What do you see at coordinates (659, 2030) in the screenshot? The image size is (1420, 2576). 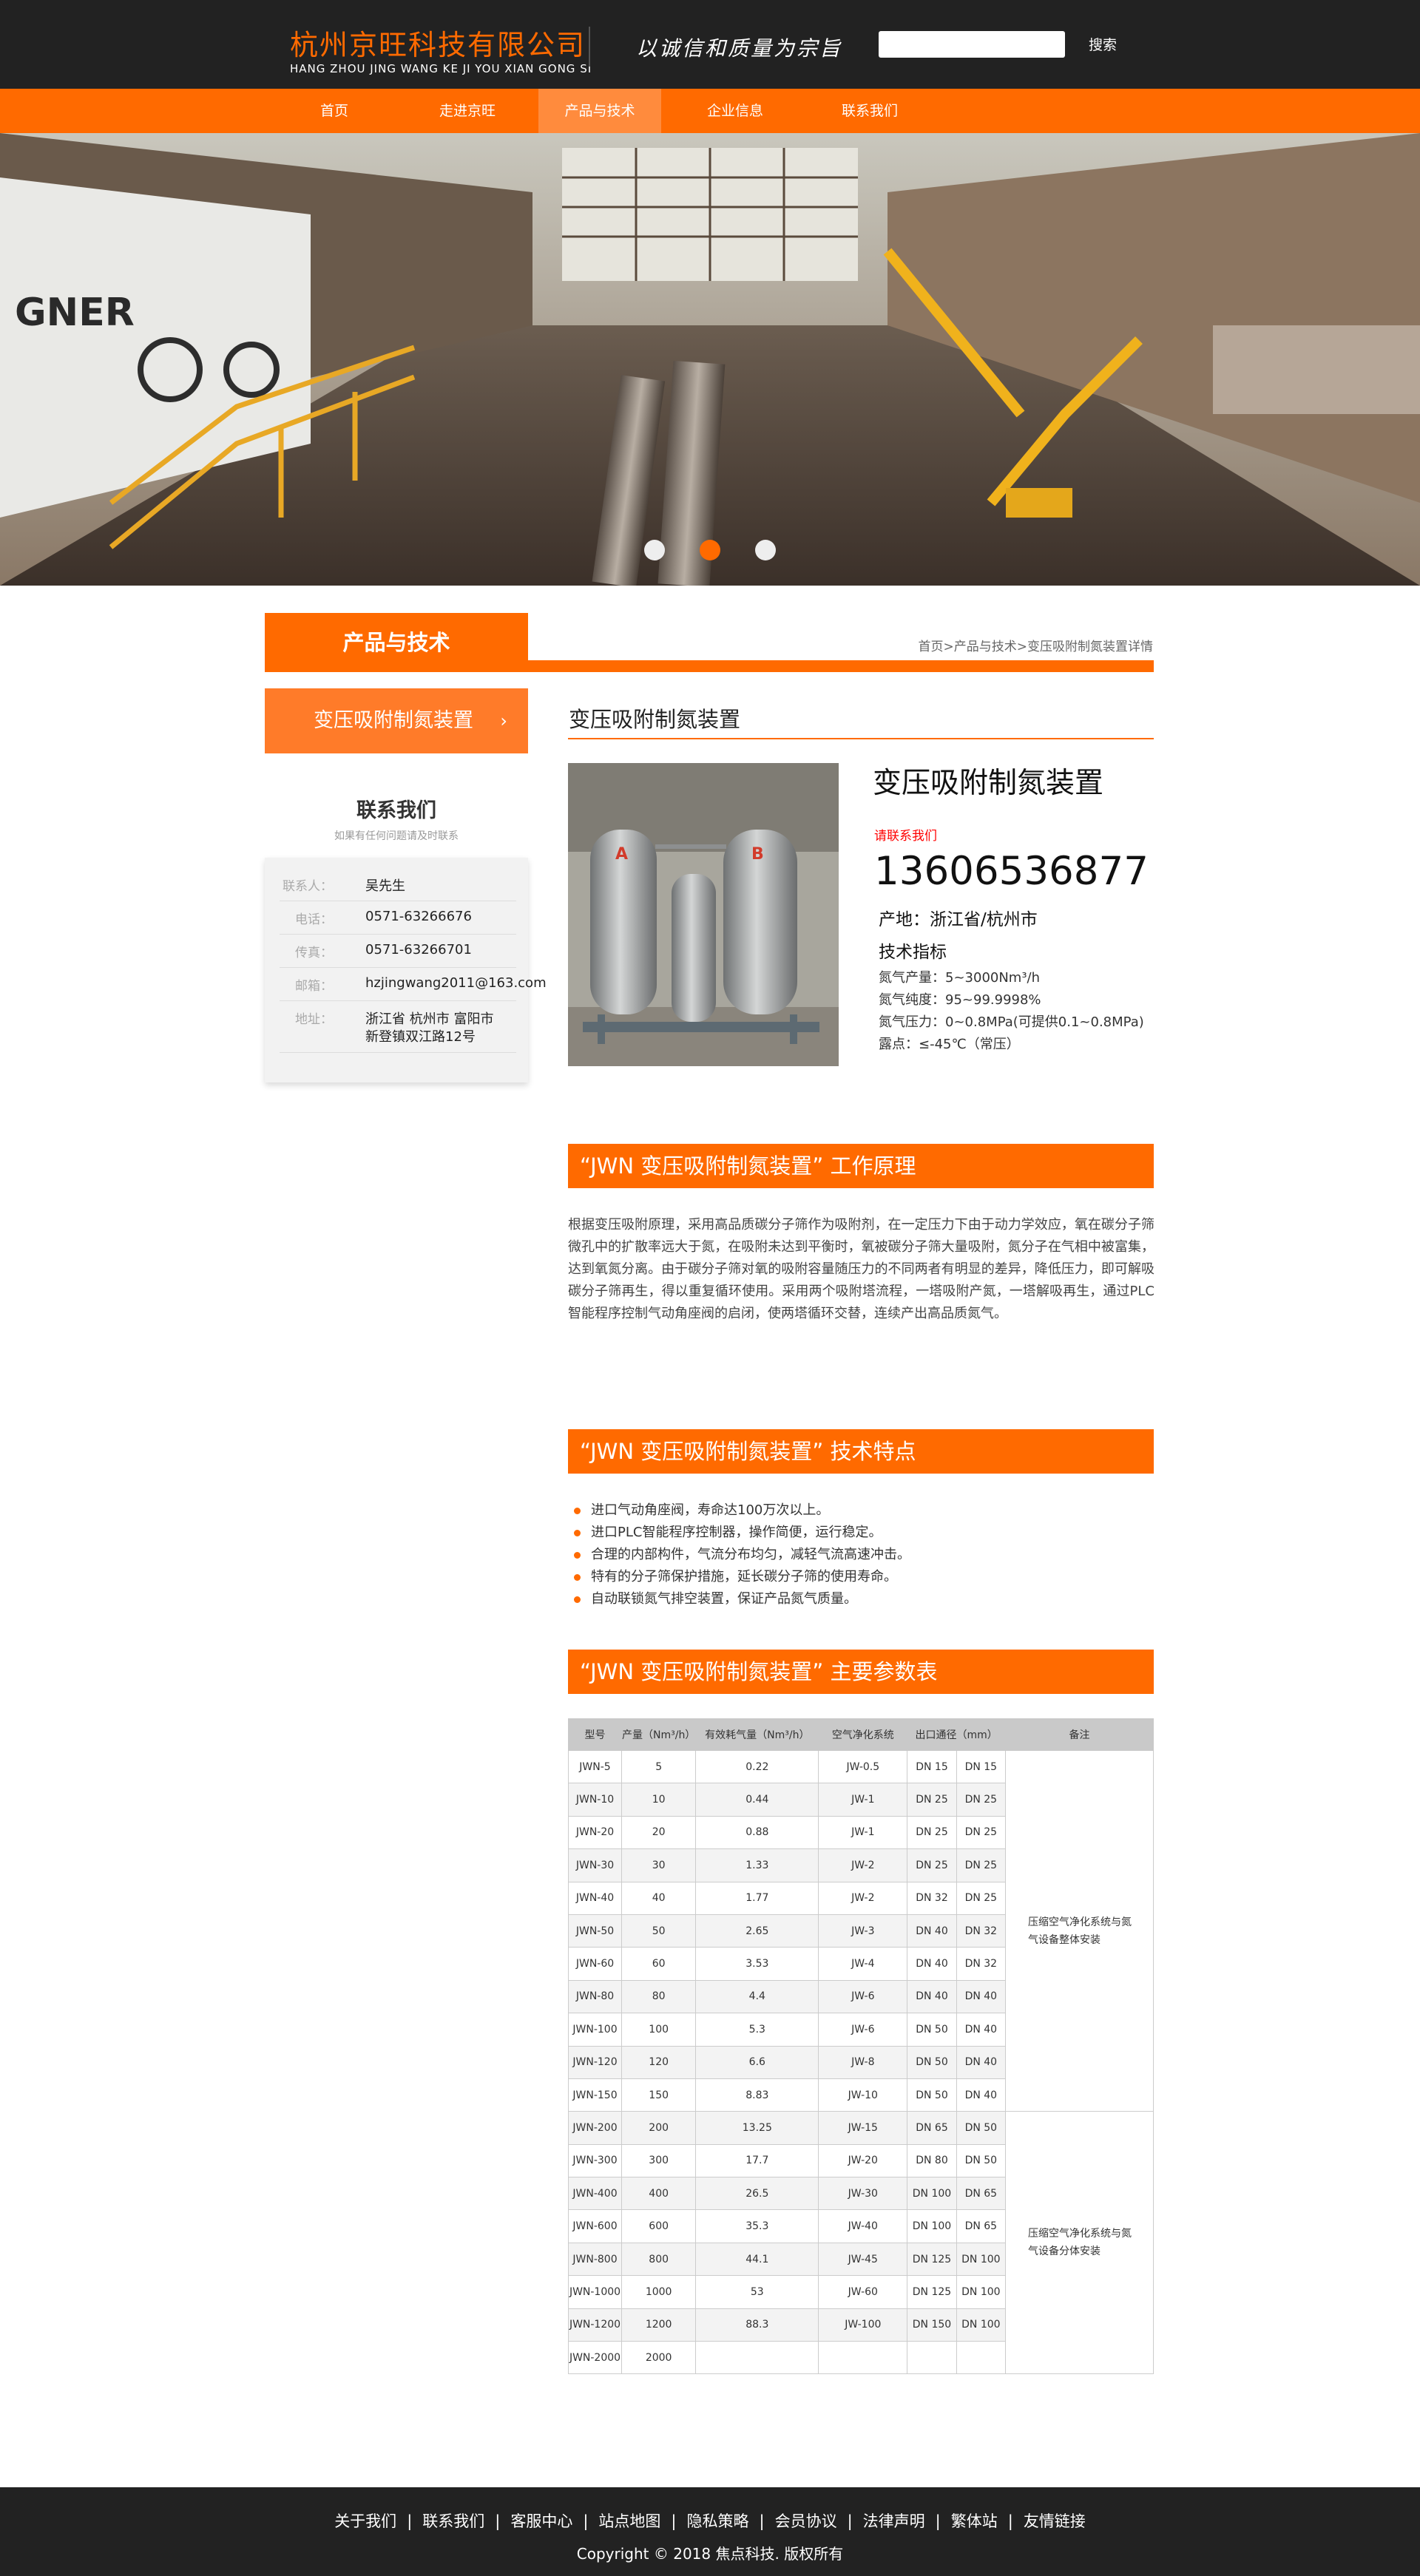 I see `table-cell: 100` at bounding box center [659, 2030].